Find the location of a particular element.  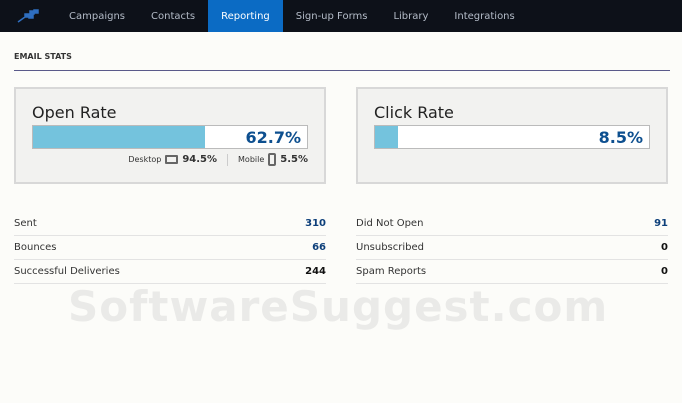

click-rate-bar: 8.5% is located at coordinates (512, 137).